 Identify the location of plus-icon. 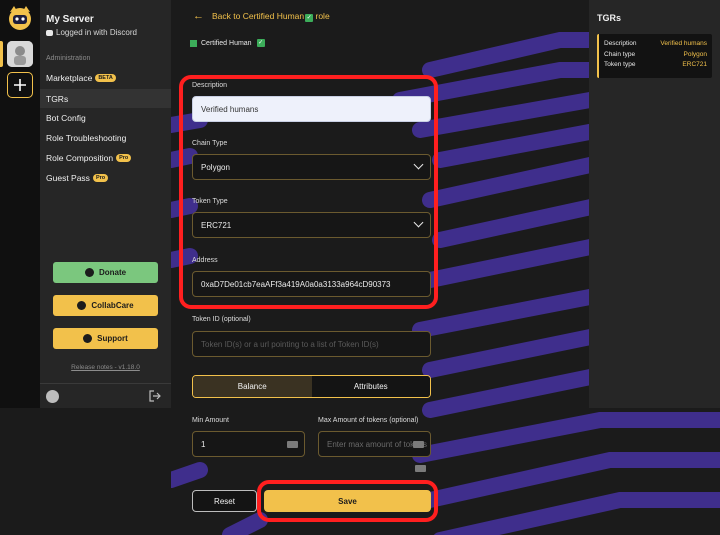
(20, 85).